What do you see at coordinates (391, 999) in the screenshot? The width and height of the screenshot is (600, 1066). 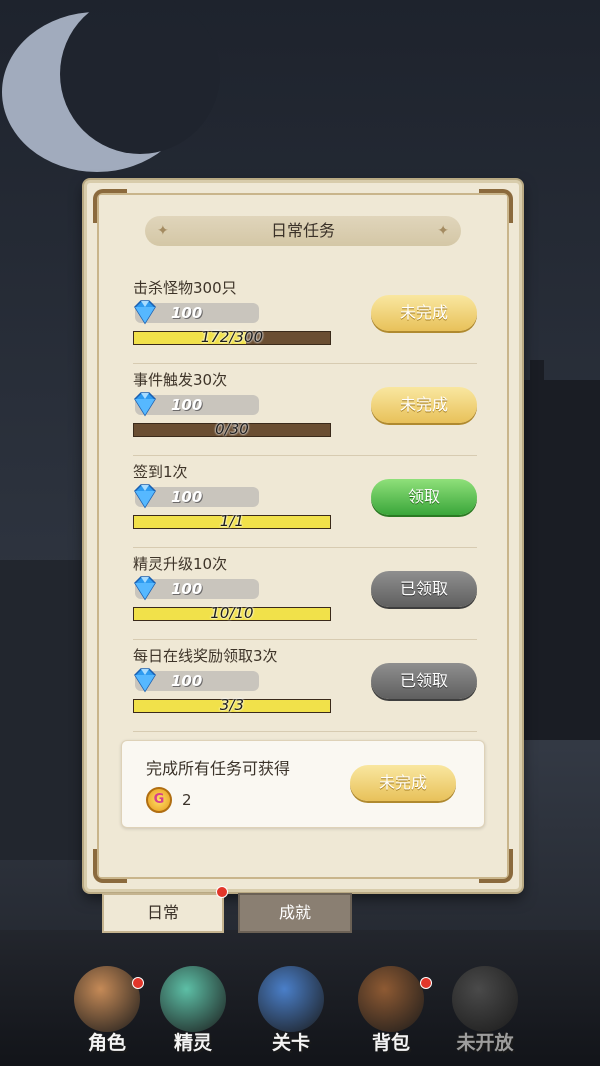 I see `backpack-icon` at bounding box center [391, 999].